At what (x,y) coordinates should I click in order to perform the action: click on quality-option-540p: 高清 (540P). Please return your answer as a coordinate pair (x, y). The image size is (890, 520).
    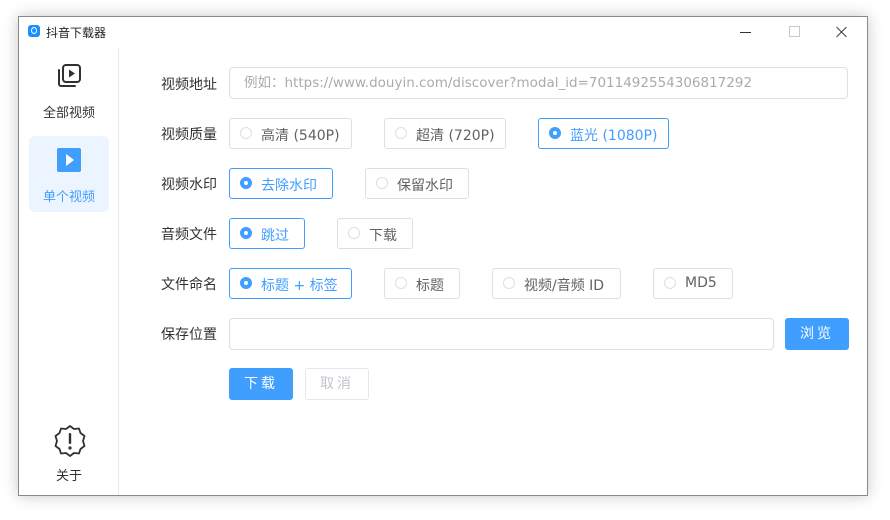
    Looking at the image, I should click on (290, 133).